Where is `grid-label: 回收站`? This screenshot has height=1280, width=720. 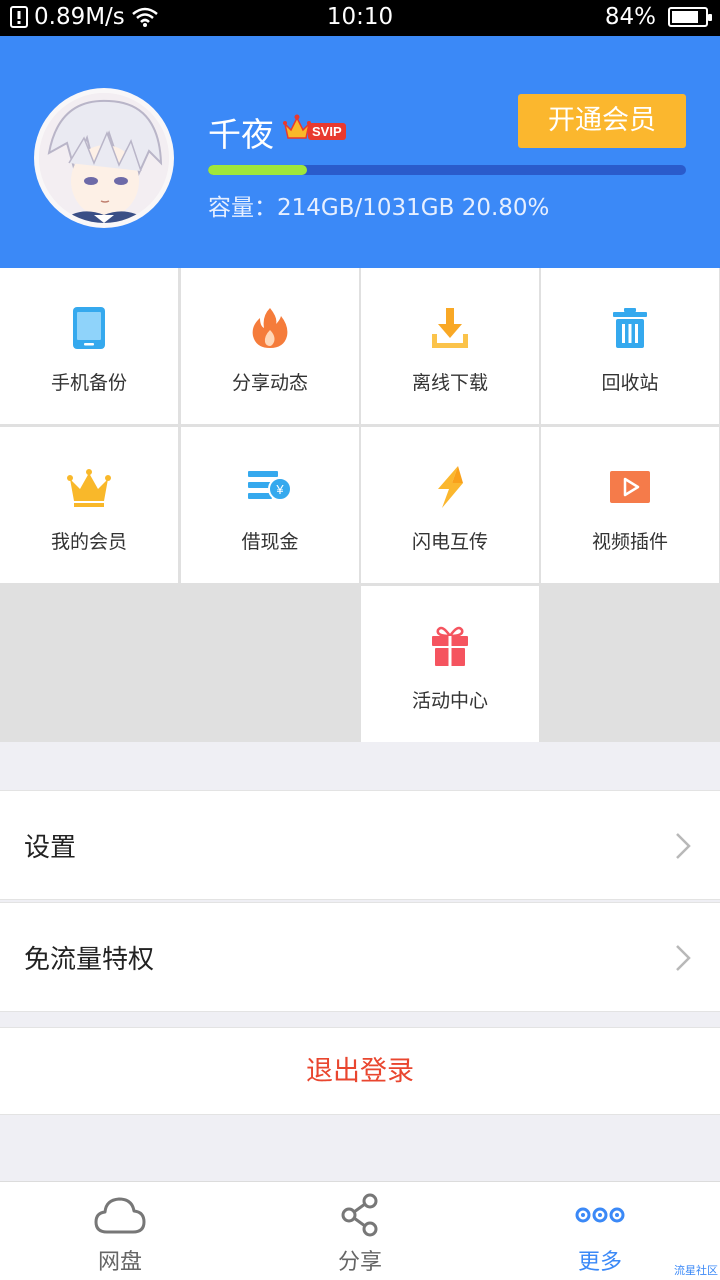 grid-label: 回收站 is located at coordinates (630, 383).